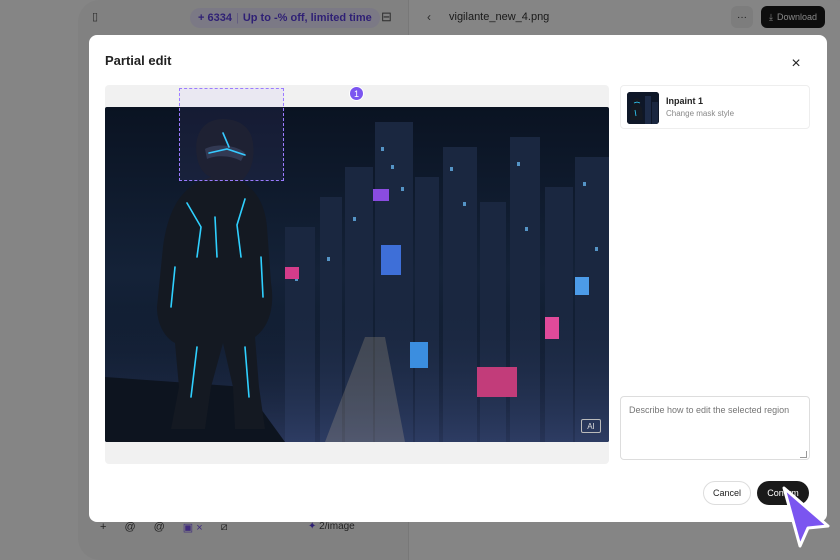  What do you see at coordinates (796, 64) in the screenshot?
I see `close-icon: ×` at bounding box center [796, 64].